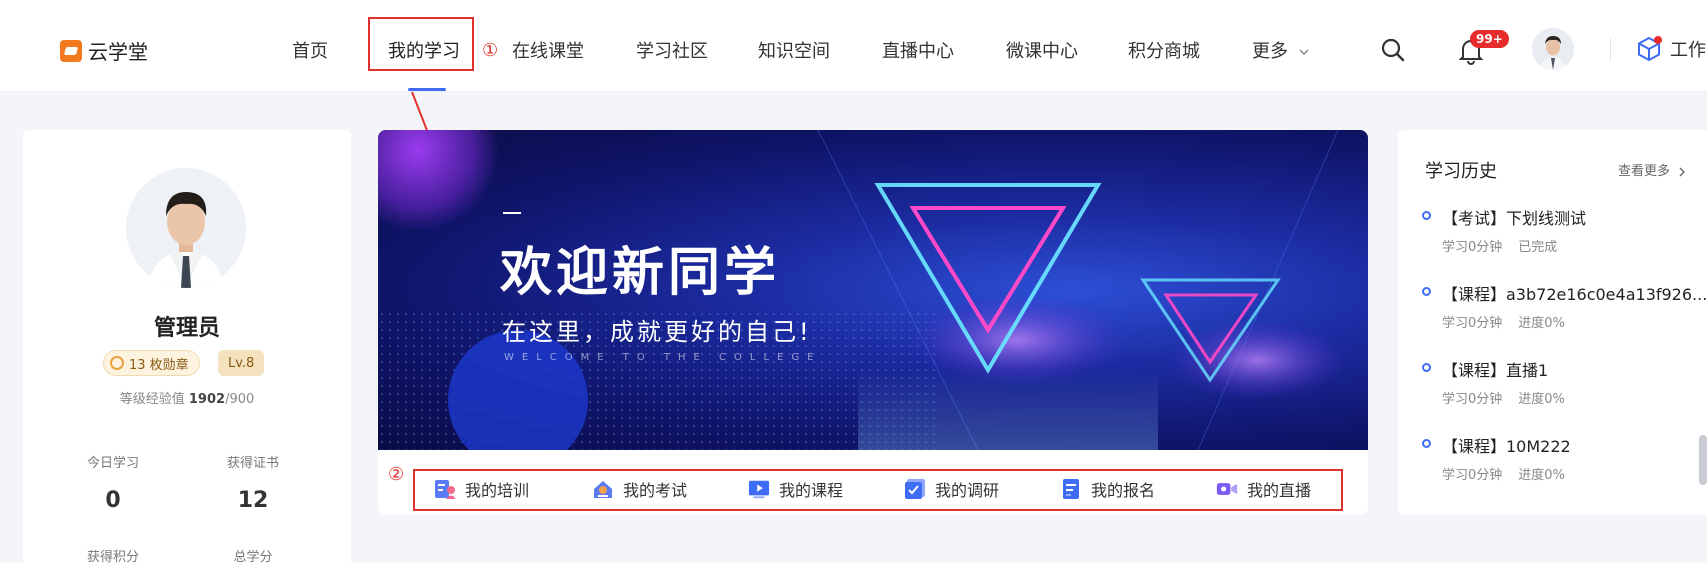 This screenshot has height=563, width=1707. I want to click on history-item: 【考试】下划线测试 学习0分钟 已完成, so click(1562, 230).